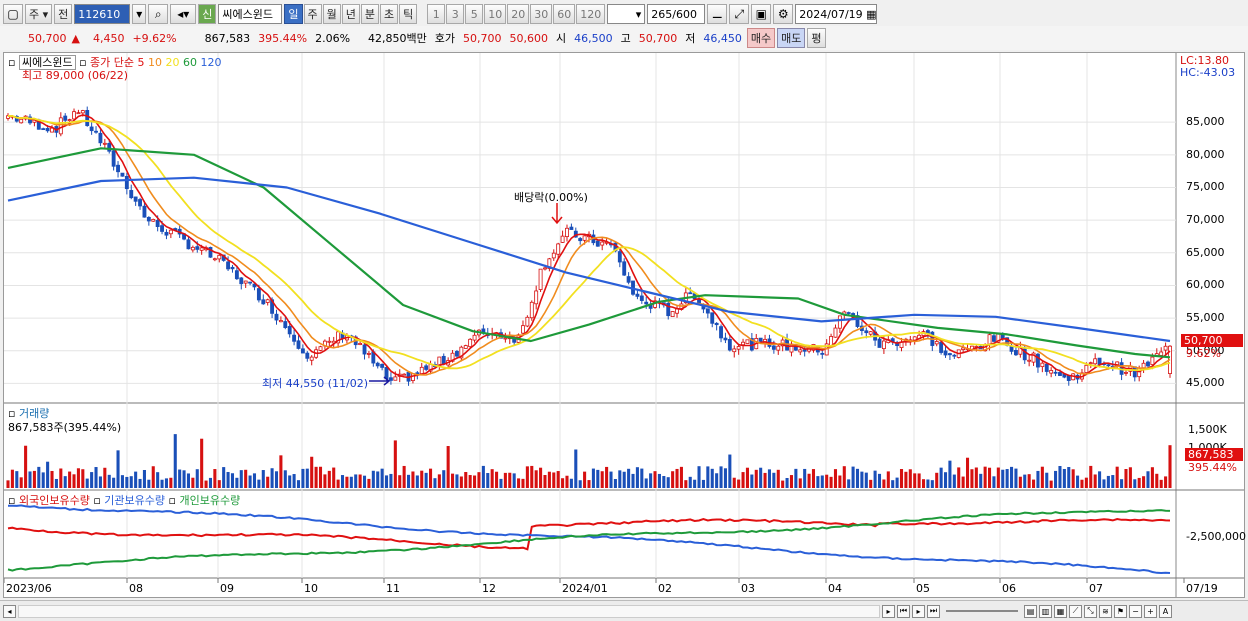 The width and height of the screenshot is (1248, 621). Describe the element at coordinates (63, 14) in the screenshot. I see `prev-button: 전` at that location.